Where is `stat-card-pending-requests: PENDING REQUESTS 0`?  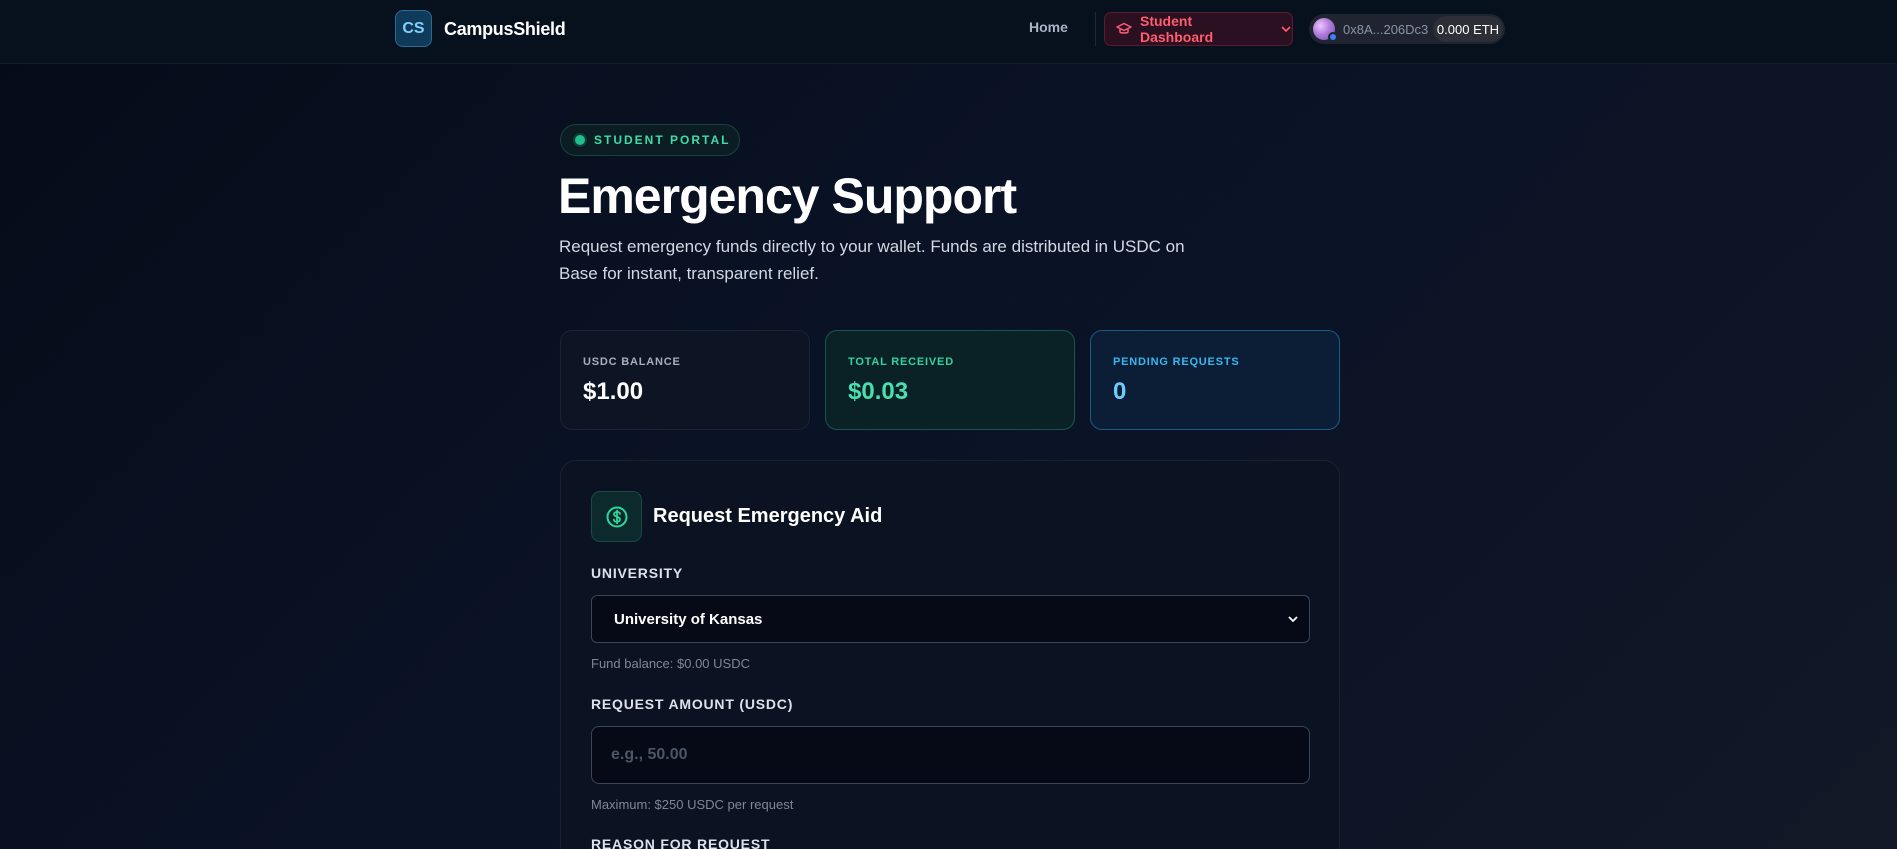 stat-card-pending-requests: PENDING REQUESTS 0 is located at coordinates (1215, 380).